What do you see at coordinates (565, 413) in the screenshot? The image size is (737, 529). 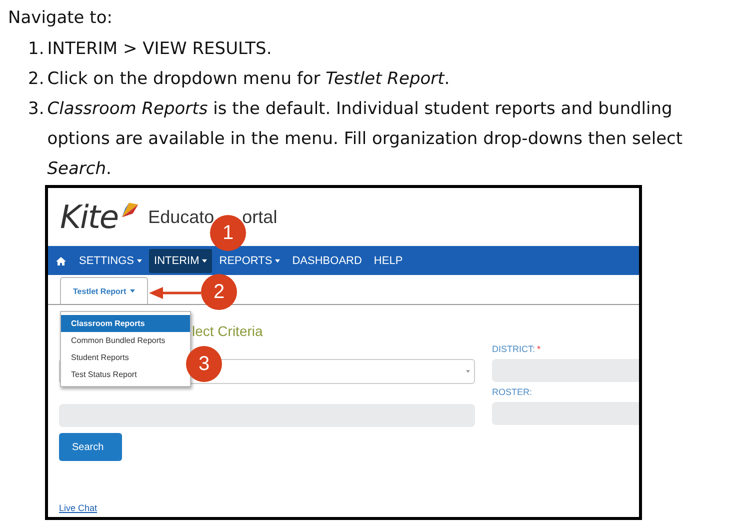 I see `roster-field` at bounding box center [565, 413].